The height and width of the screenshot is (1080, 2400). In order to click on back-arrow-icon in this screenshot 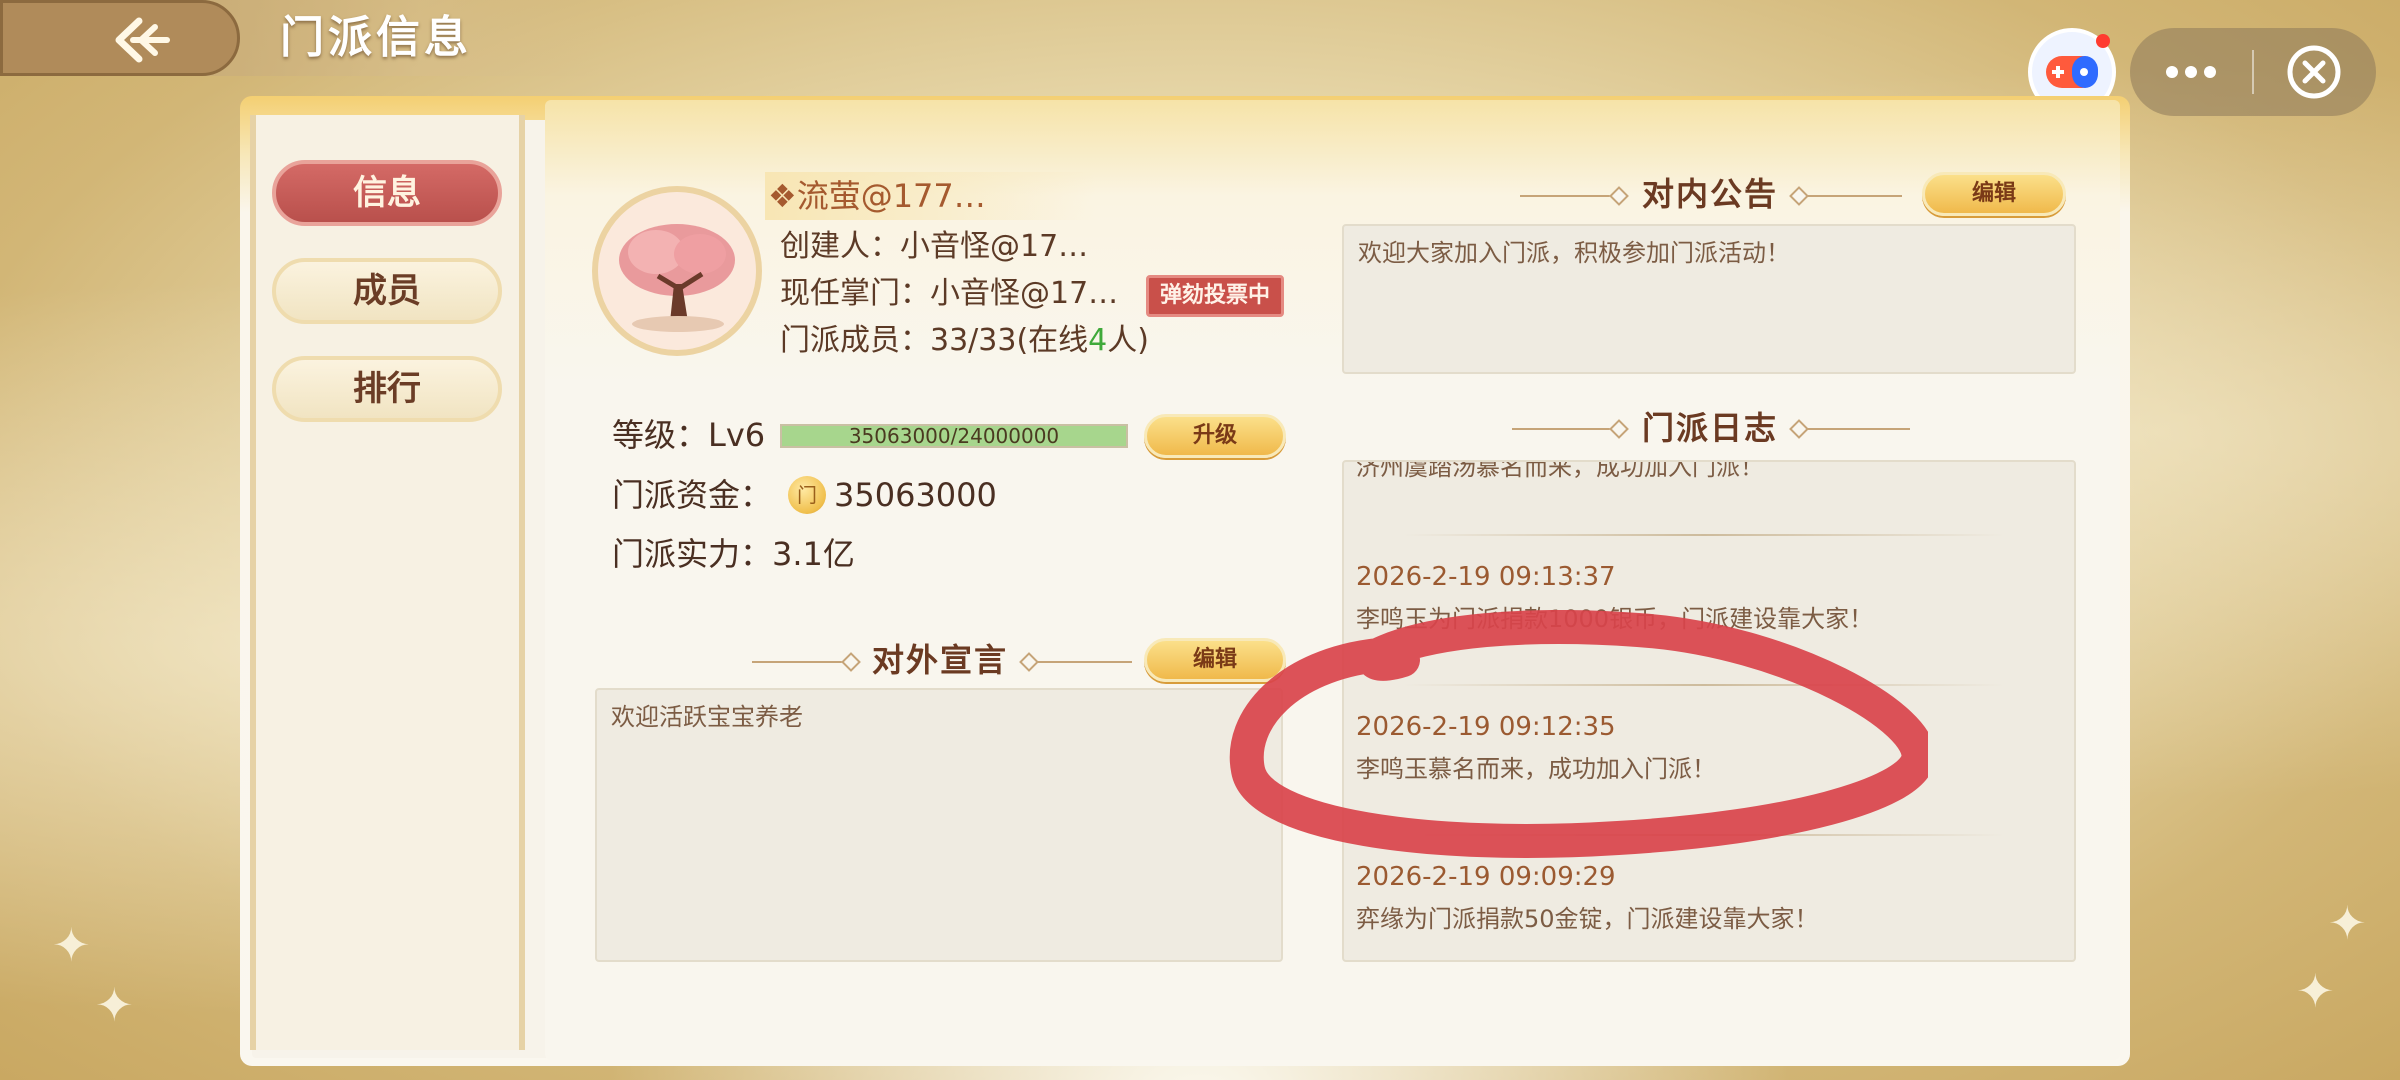, I will do `click(142, 40)`.